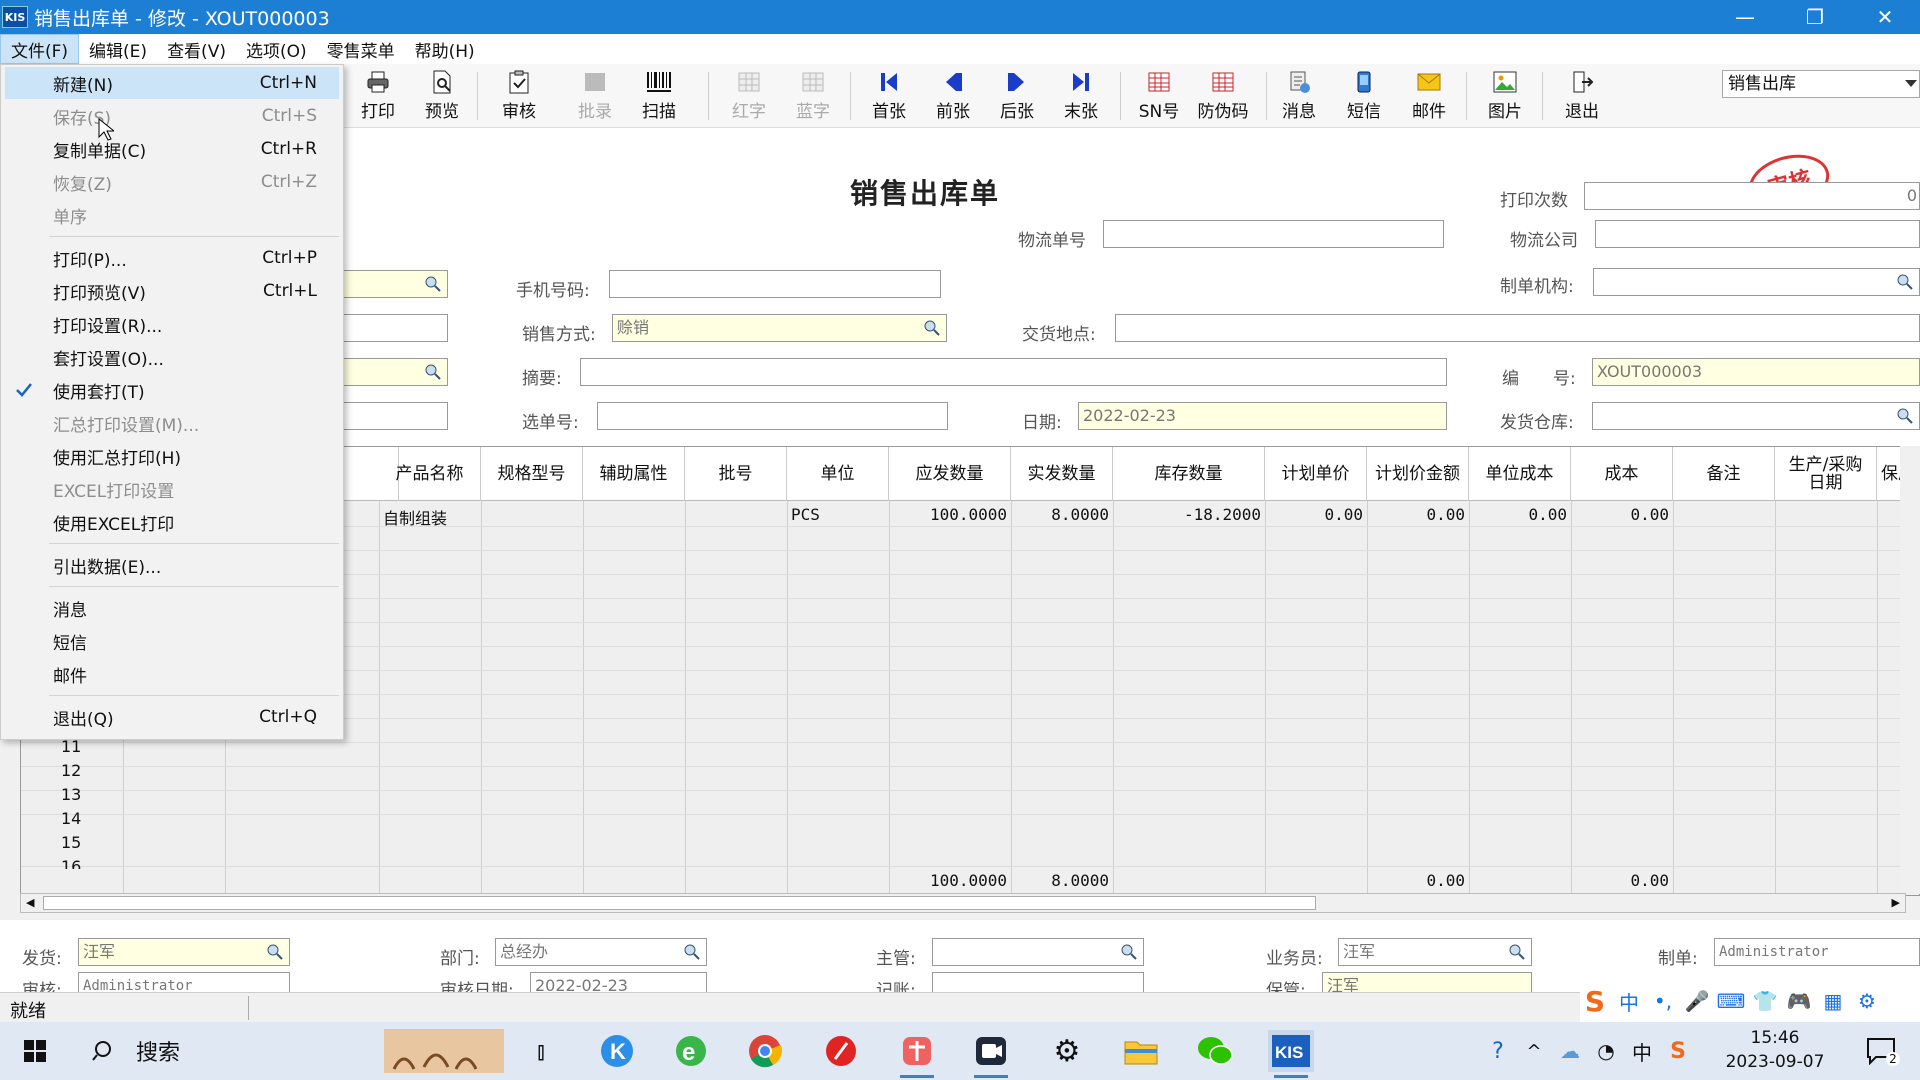  What do you see at coordinates (532, 474) in the screenshot?
I see `col-header-spec: 规格型号` at bounding box center [532, 474].